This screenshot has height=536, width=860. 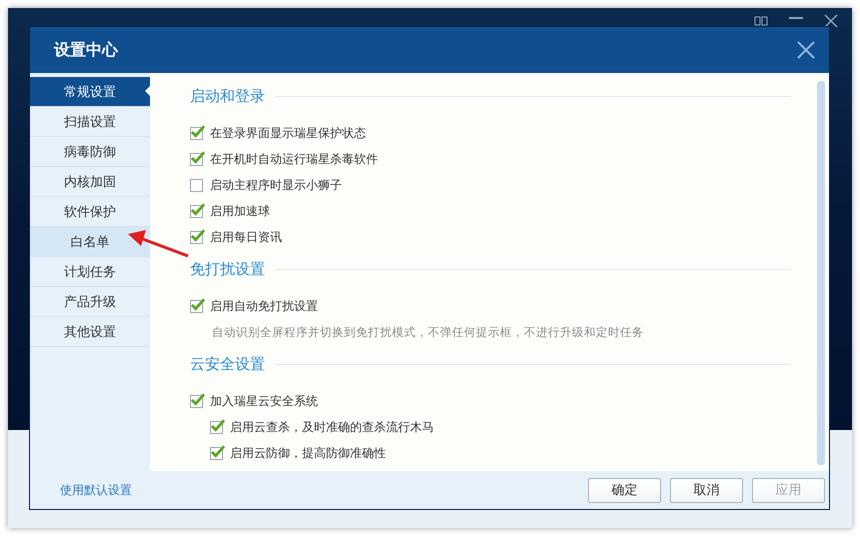 What do you see at coordinates (96, 490) in the screenshot?
I see `default-settings-link: 使用默认设置` at bounding box center [96, 490].